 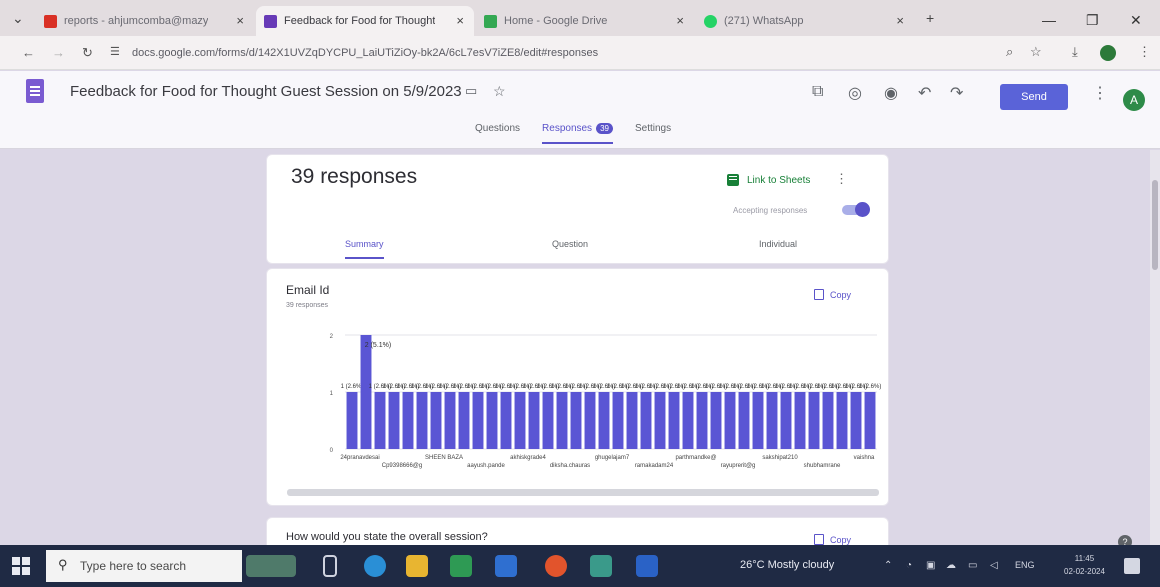 I want to click on bar-data-label: 1 (2.6%), so click(x=870, y=387).